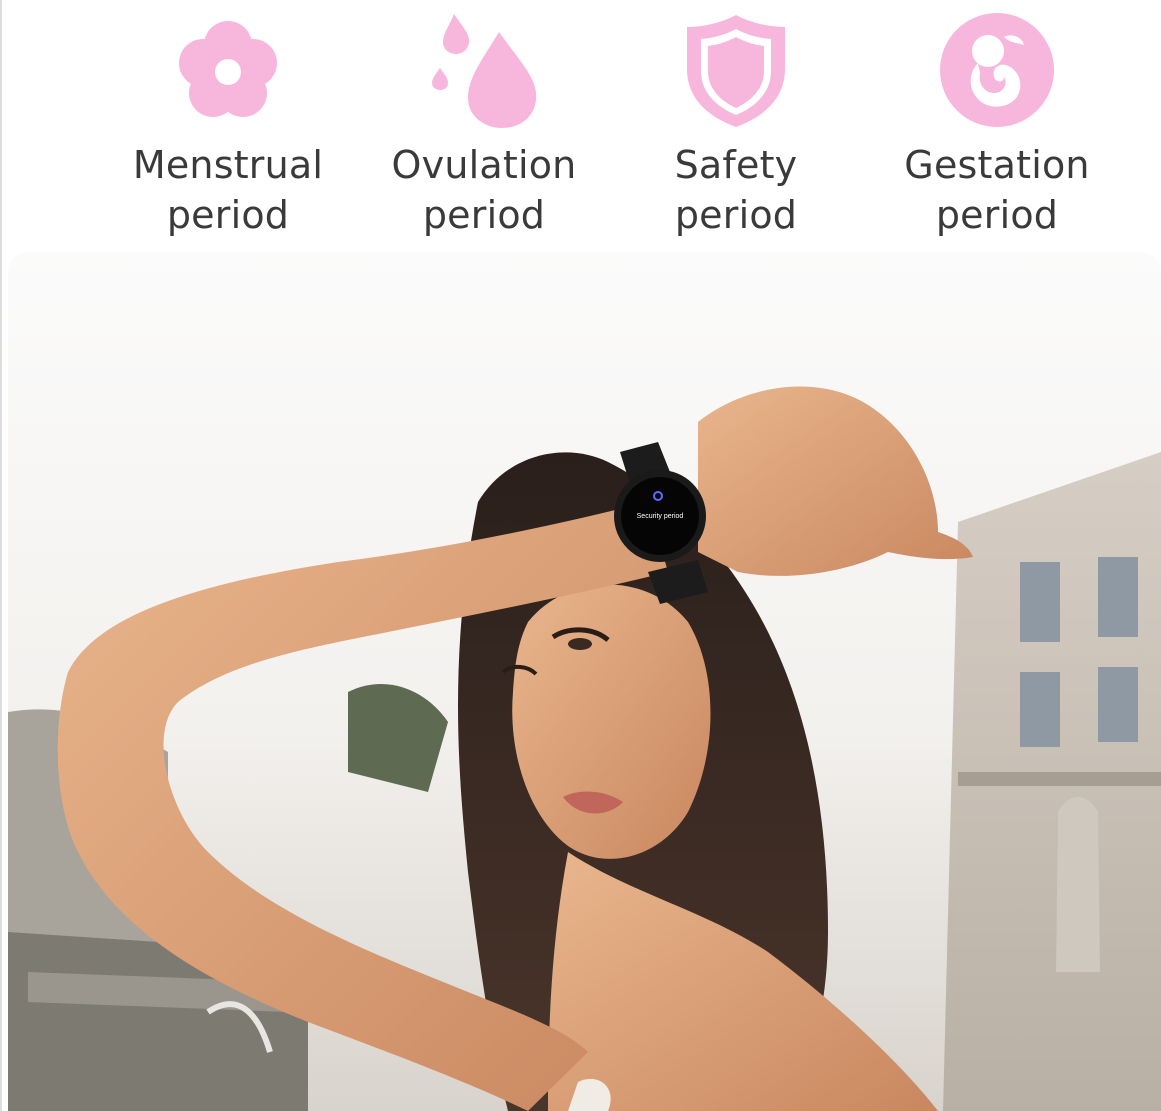 Image resolution: width=1161 pixels, height=1111 pixels. I want to click on feature-menstrual-period: Menstrual period, so click(228, 125).